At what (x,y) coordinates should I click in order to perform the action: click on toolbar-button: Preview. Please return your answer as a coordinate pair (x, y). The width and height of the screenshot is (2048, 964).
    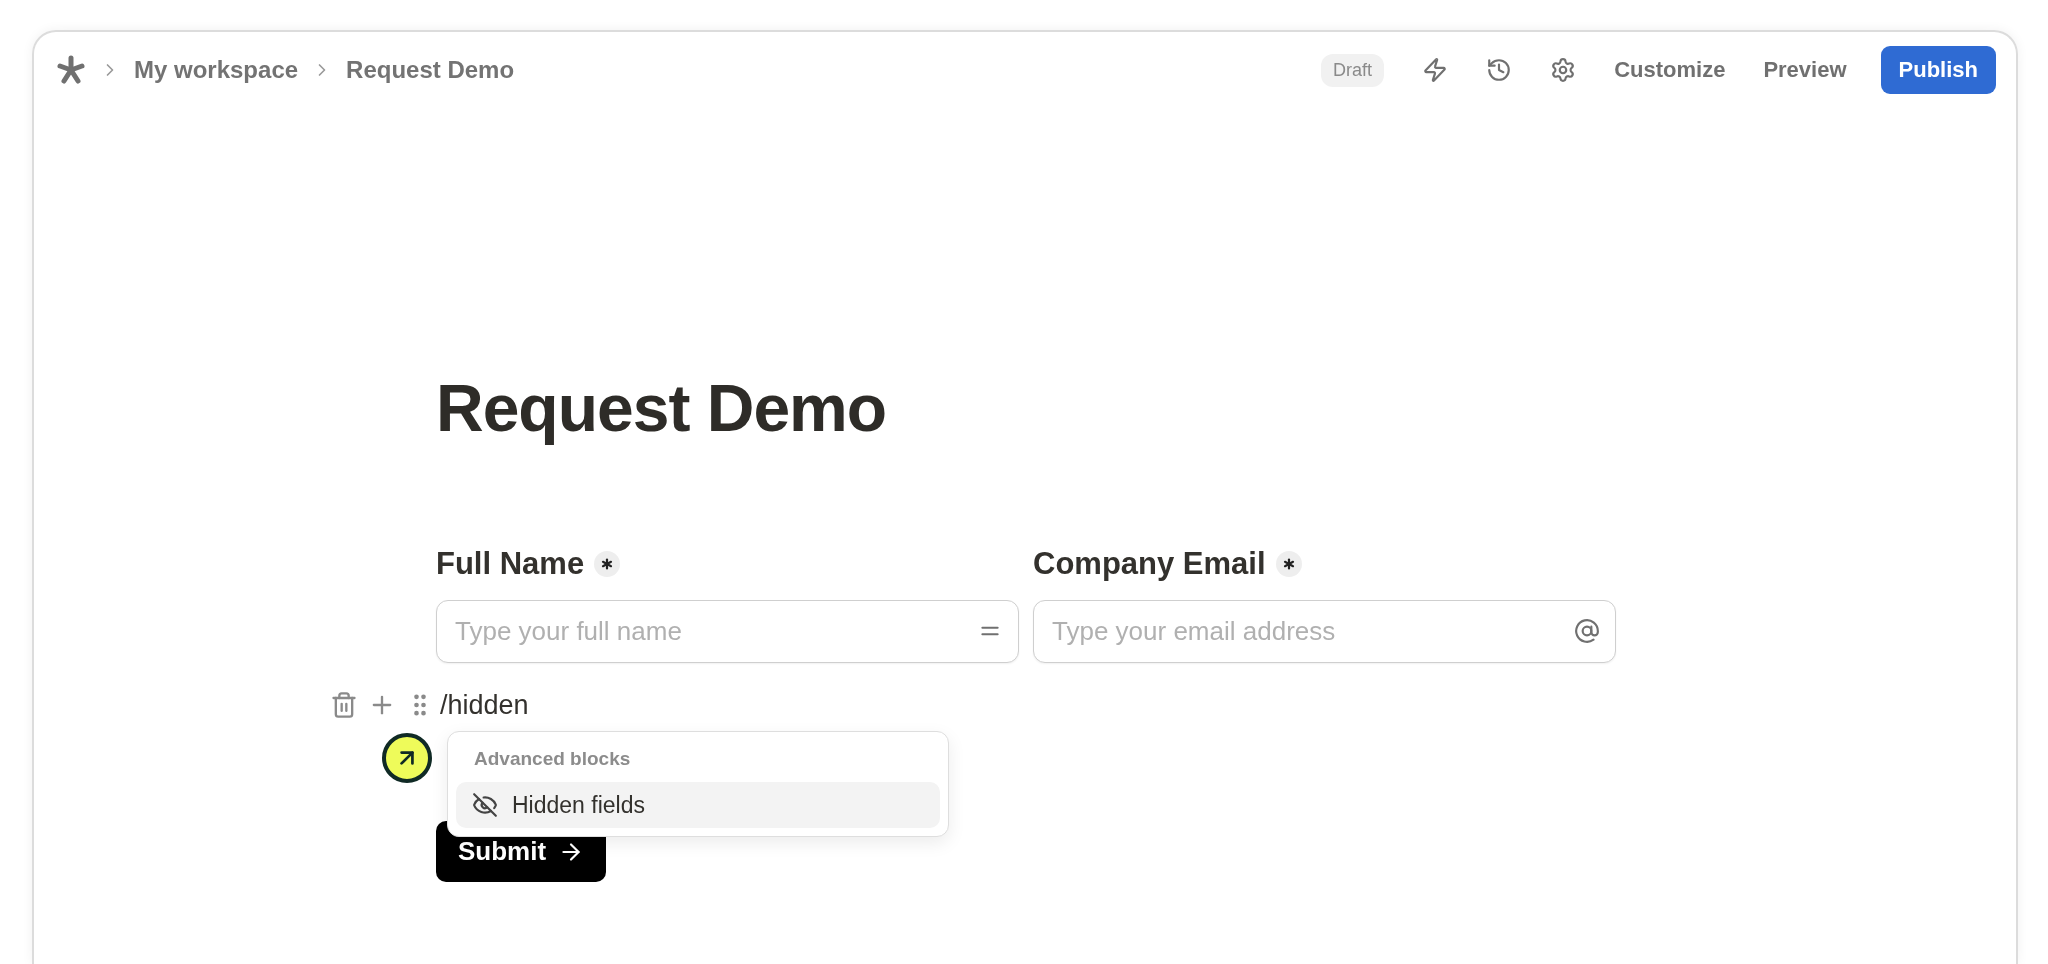
    Looking at the image, I should click on (1805, 70).